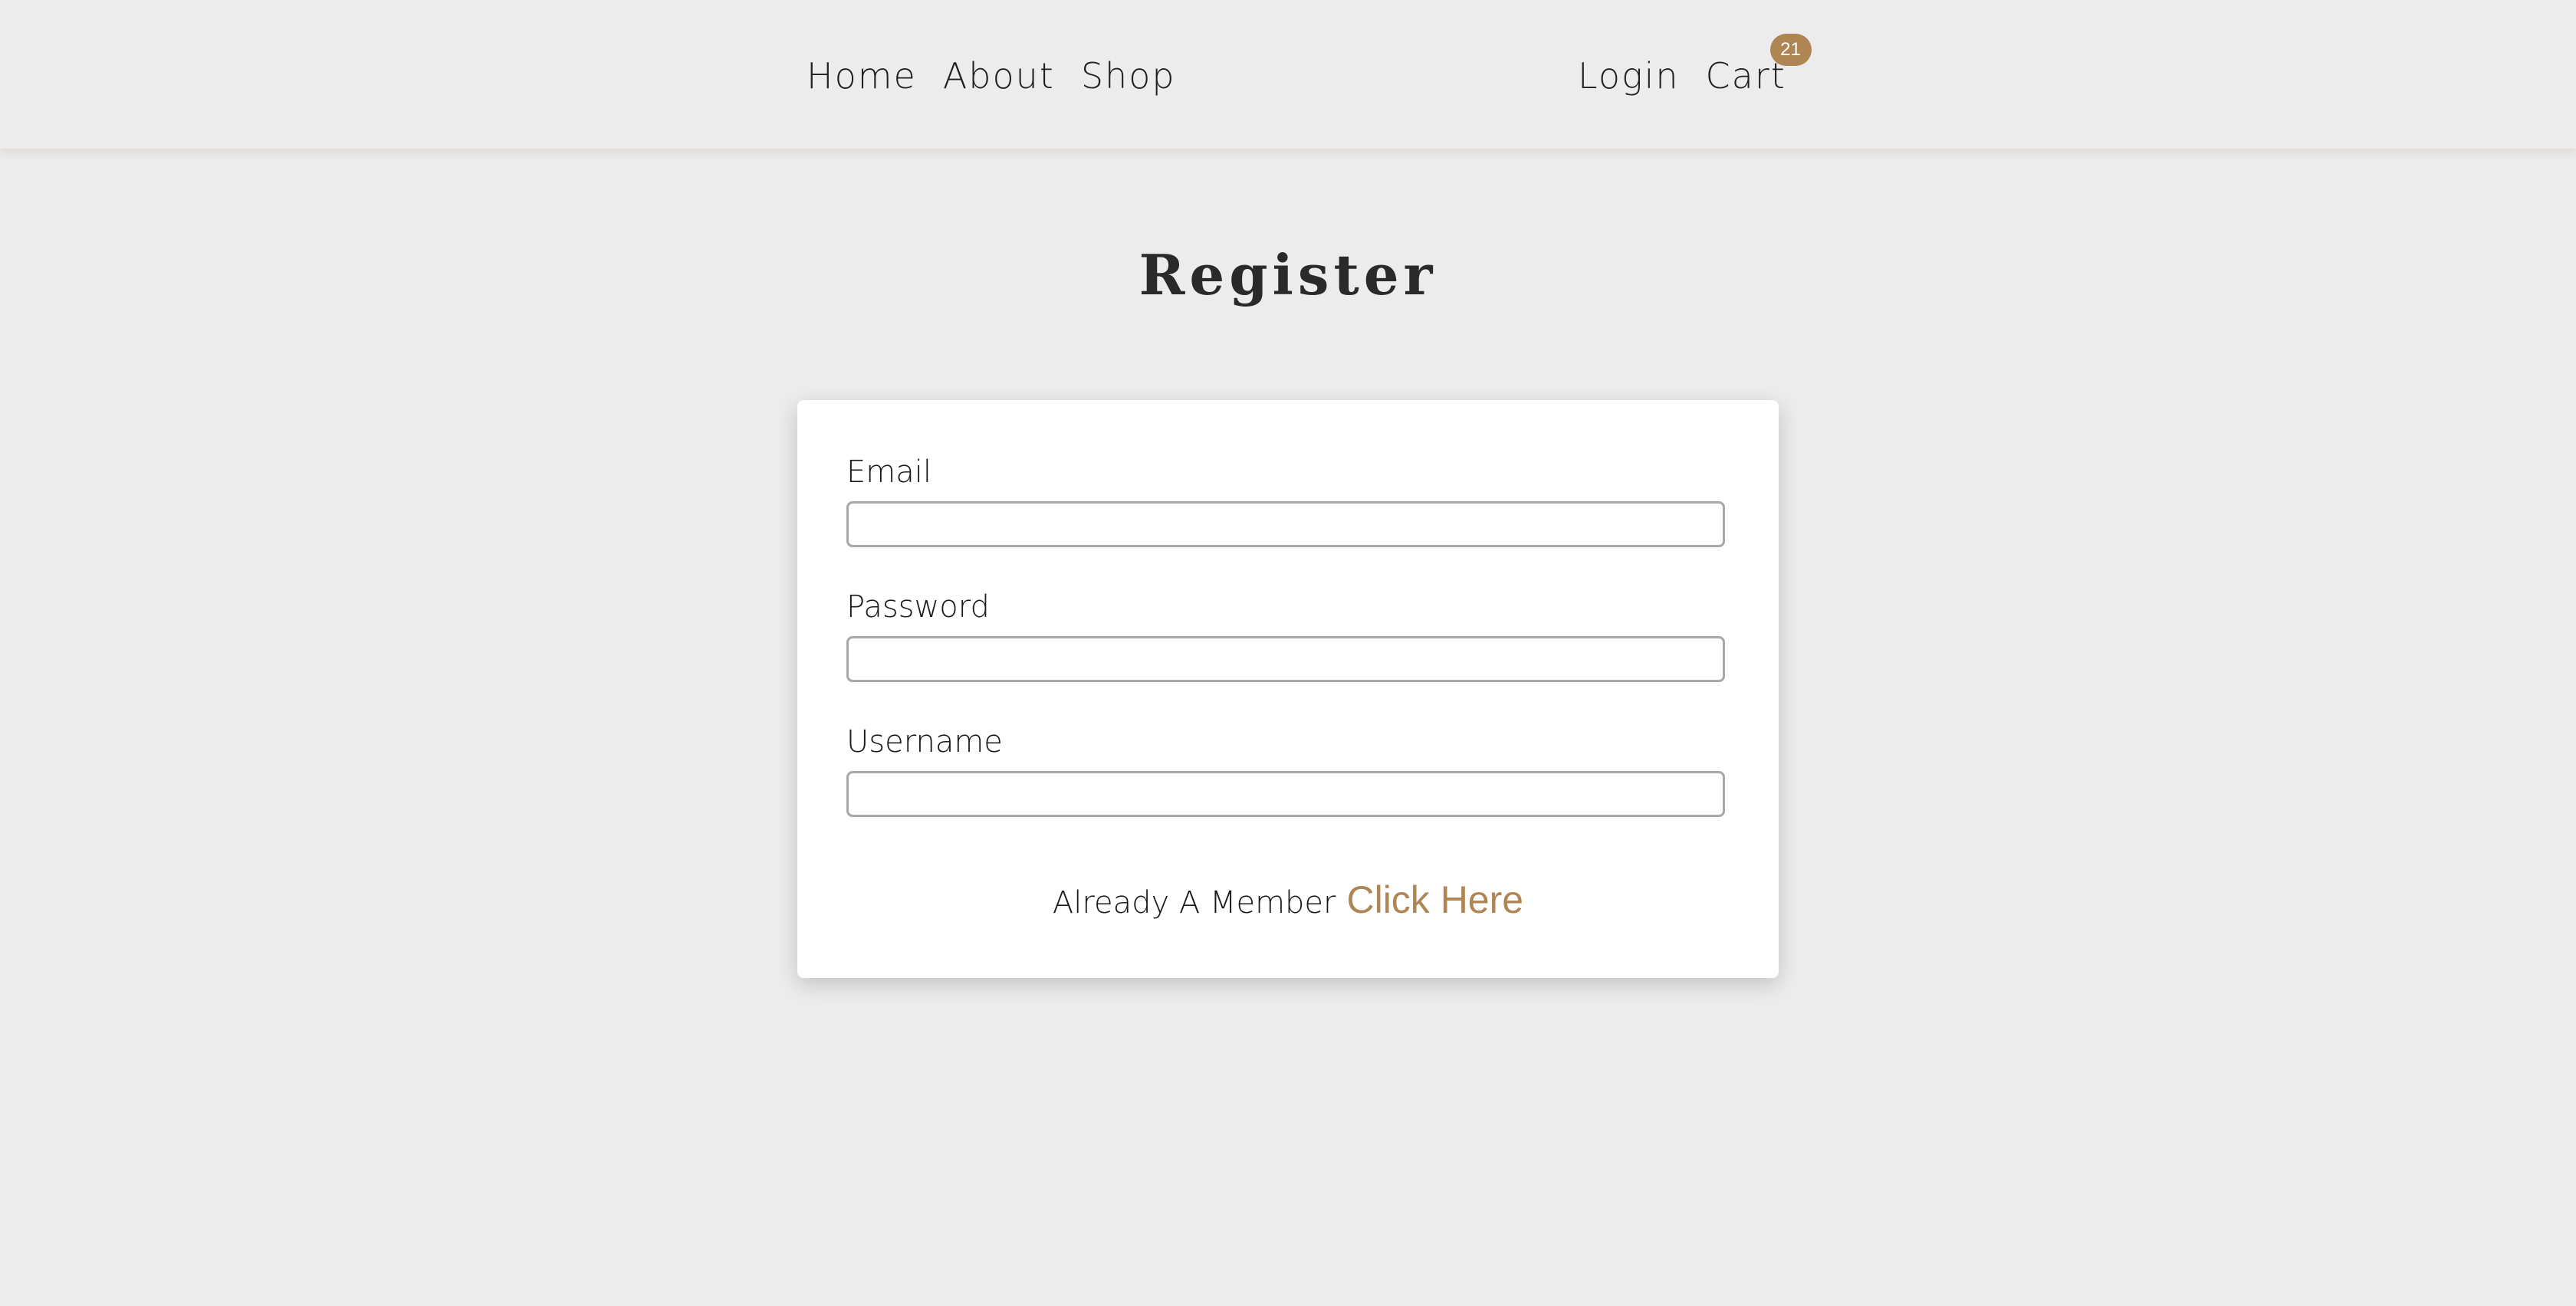 The width and height of the screenshot is (2576, 1306). I want to click on nav-home-link: Home, so click(862, 76).